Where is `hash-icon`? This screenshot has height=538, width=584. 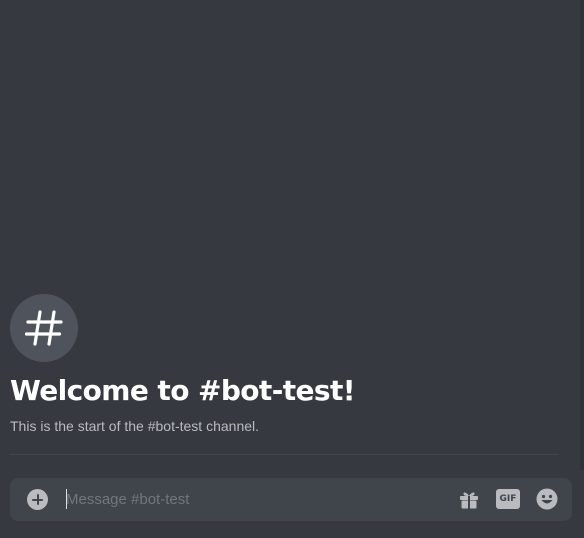 hash-icon is located at coordinates (43, 328).